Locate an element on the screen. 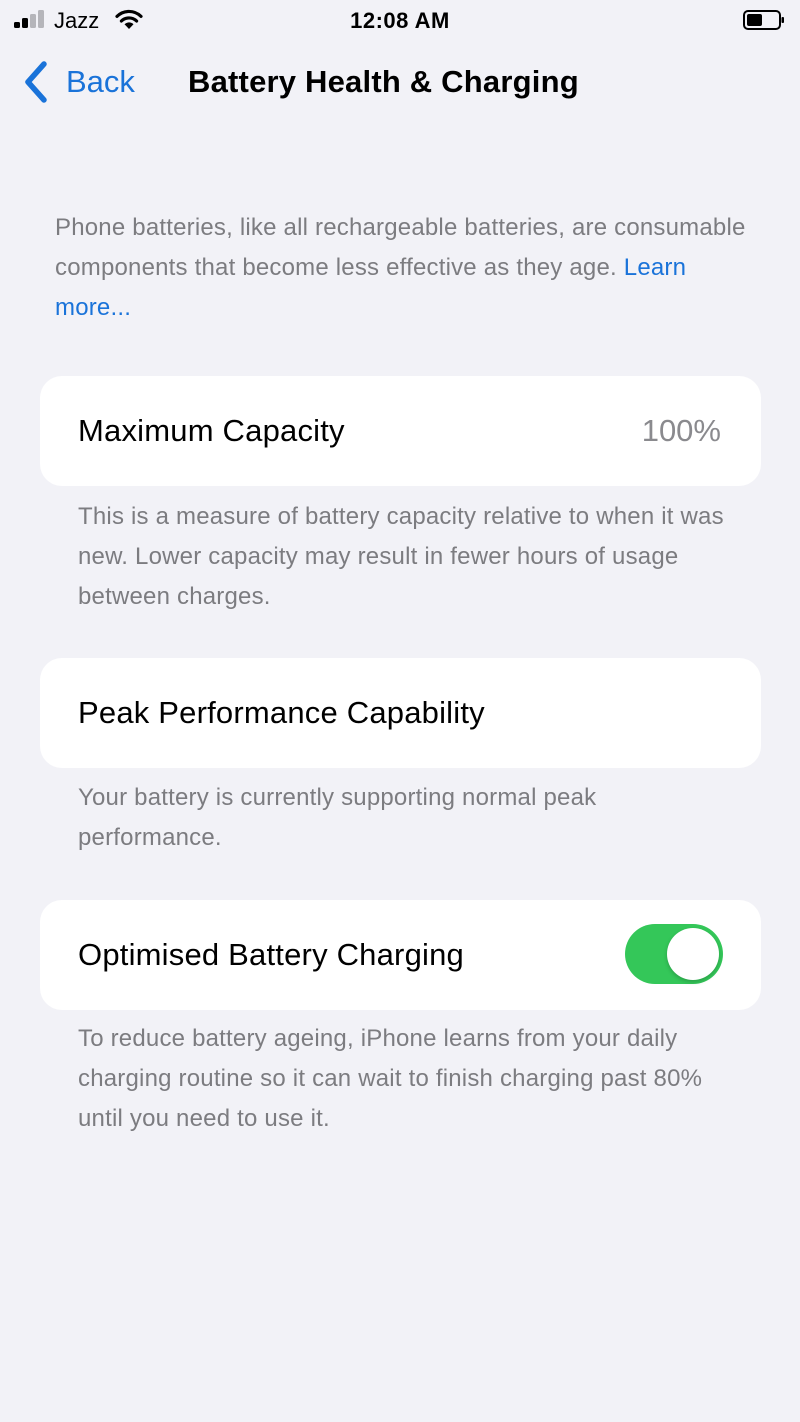 Image resolution: width=800 pixels, height=1422 pixels. status-time: 12:08 AM is located at coordinates (400, 20).